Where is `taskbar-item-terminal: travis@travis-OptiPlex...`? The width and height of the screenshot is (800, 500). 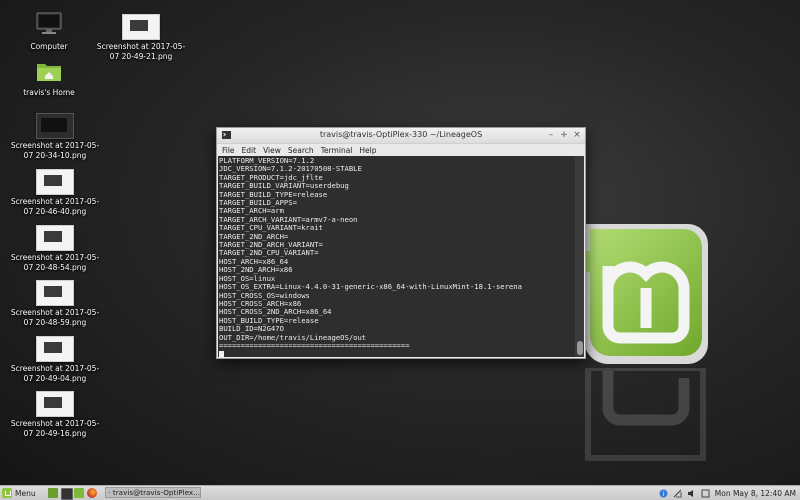 taskbar-item-terminal: travis@travis-OptiPlex... is located at coordinates (153, 492).